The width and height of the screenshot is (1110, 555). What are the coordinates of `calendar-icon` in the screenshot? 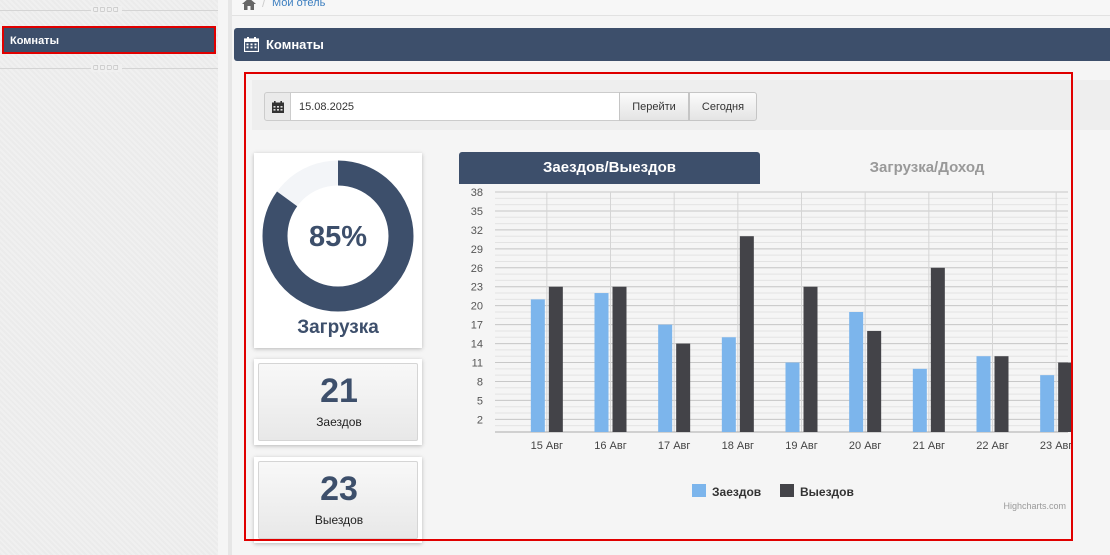 It's located at (251, 44).